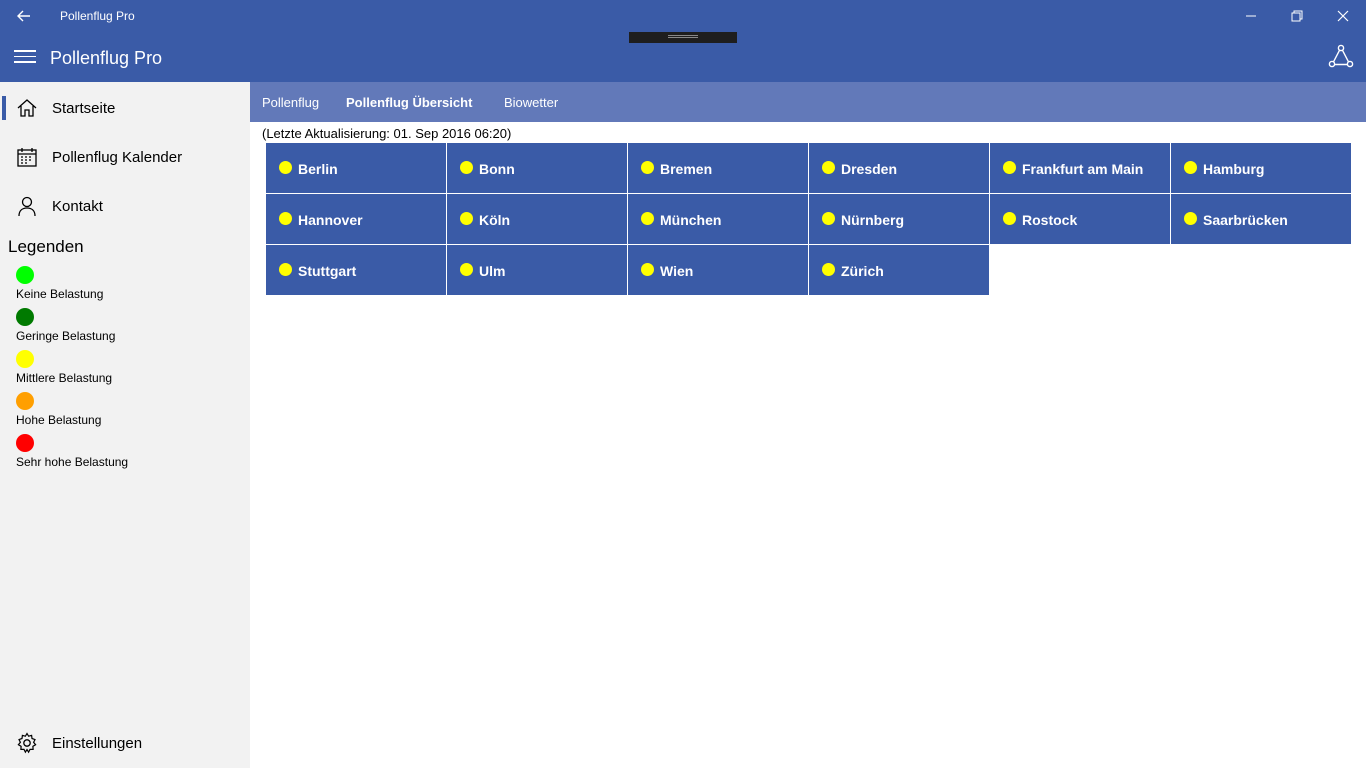 The image size is (1366, 768). I want to click on sidebar-item-kontakt: Kontakt, so click(125, 206).